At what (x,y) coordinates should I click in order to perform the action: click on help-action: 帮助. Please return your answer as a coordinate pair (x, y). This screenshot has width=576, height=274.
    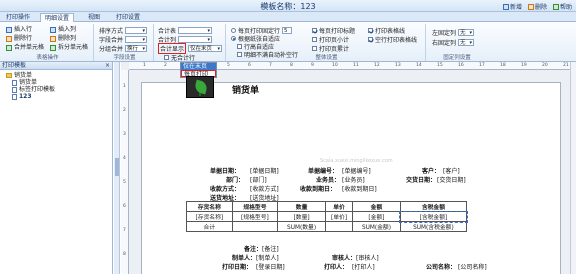
    Looking at the image, I should click on (562, 6).